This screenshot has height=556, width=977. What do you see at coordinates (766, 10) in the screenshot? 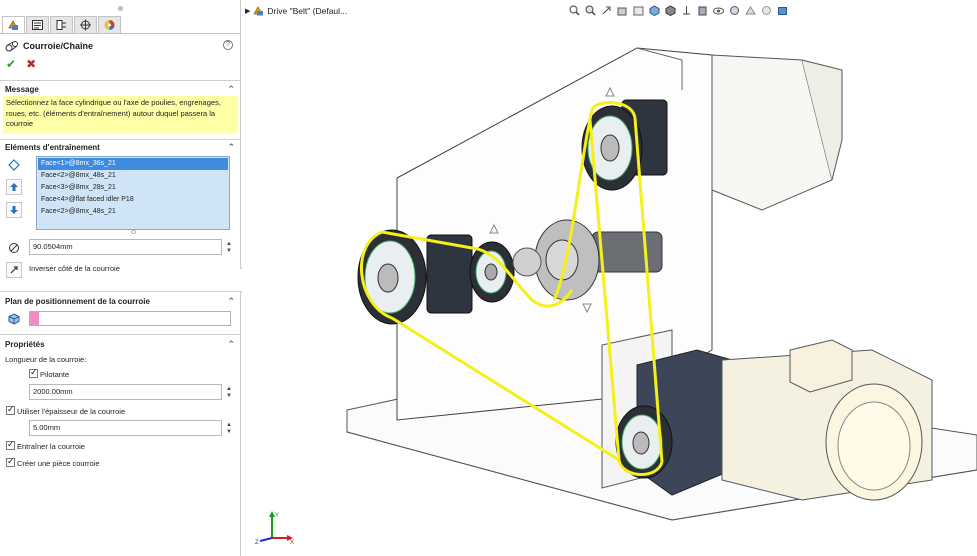
I see `realview-icon` at bounding box center [766, 10].